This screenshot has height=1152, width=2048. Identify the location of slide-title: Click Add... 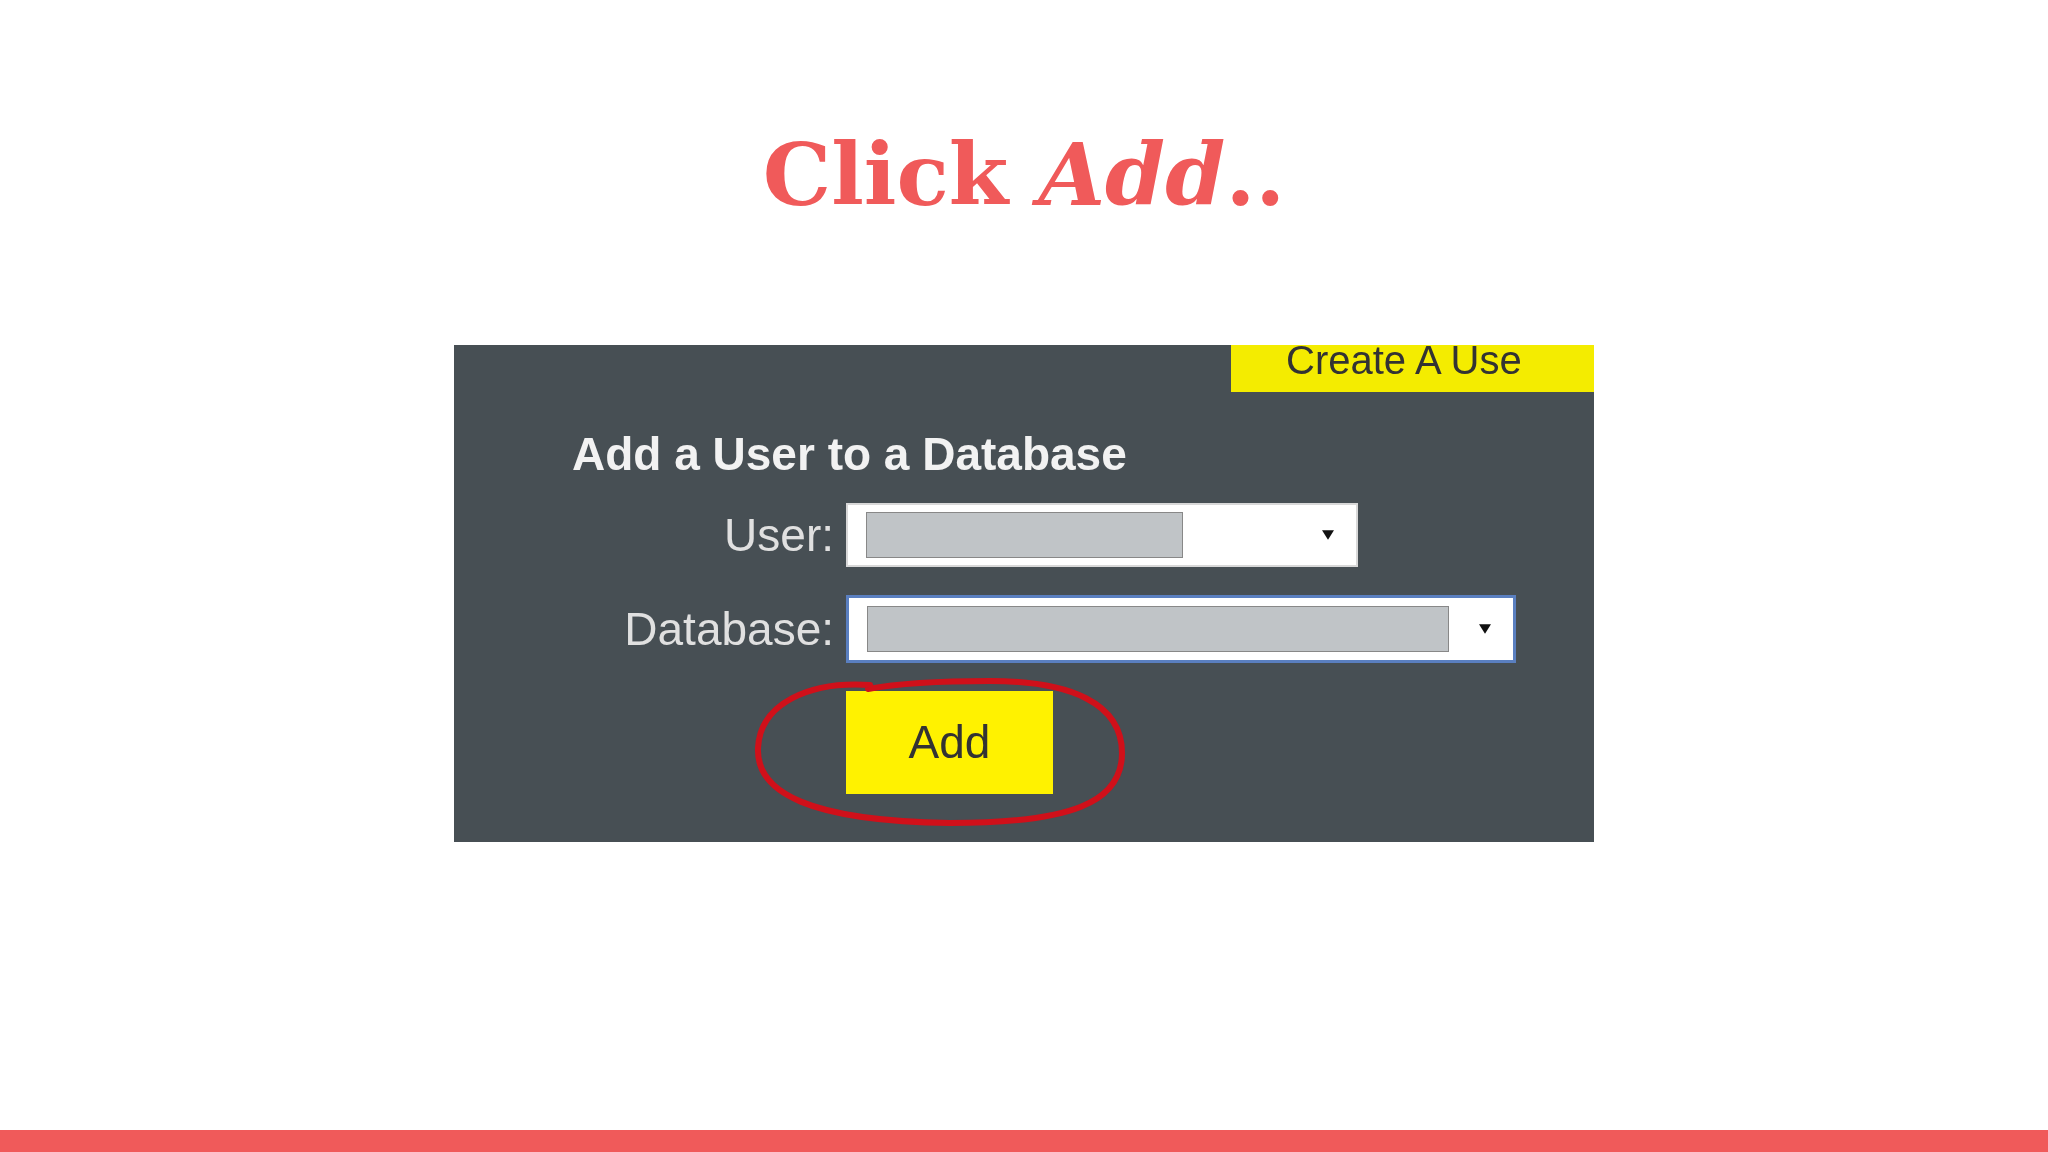
(1024, 175).